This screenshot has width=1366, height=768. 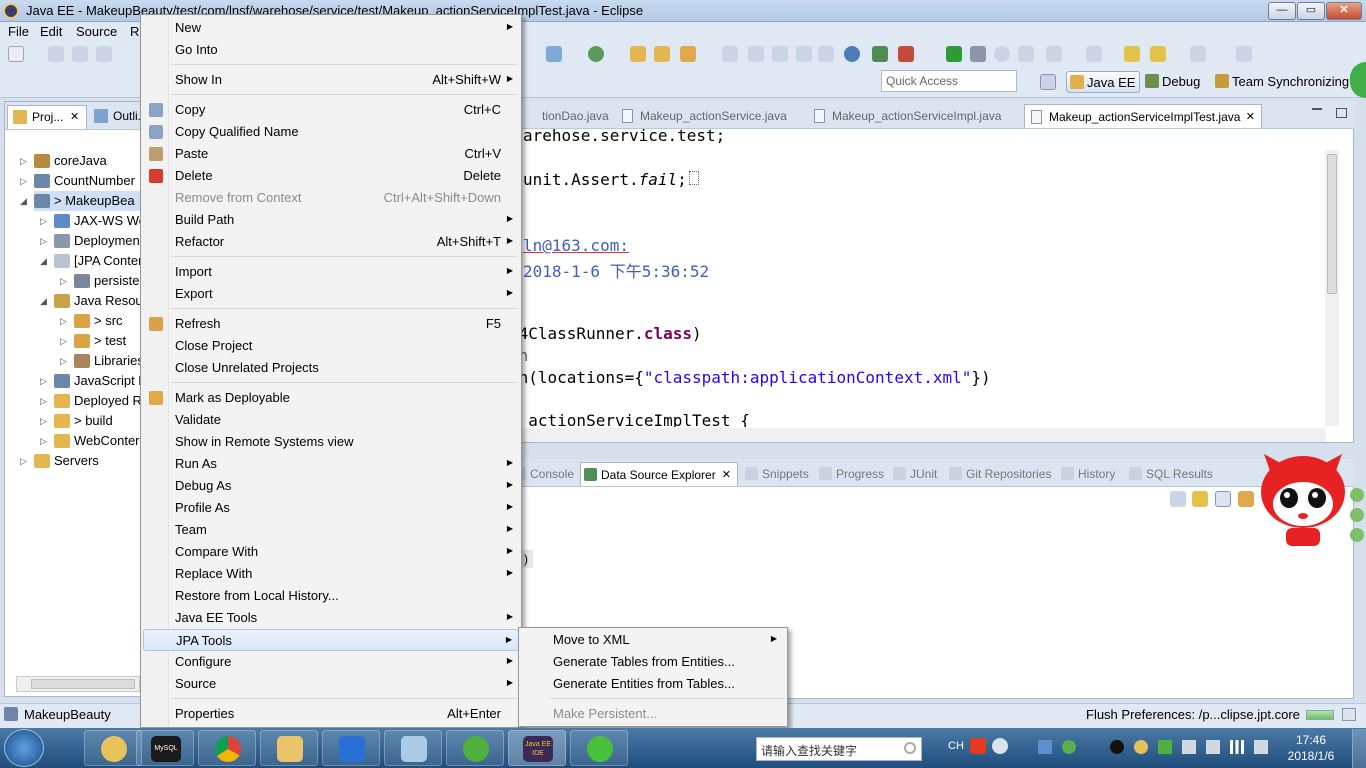 I want to click on tree-item-libraries: ▷ Libraries, so click(x=102, y=361).